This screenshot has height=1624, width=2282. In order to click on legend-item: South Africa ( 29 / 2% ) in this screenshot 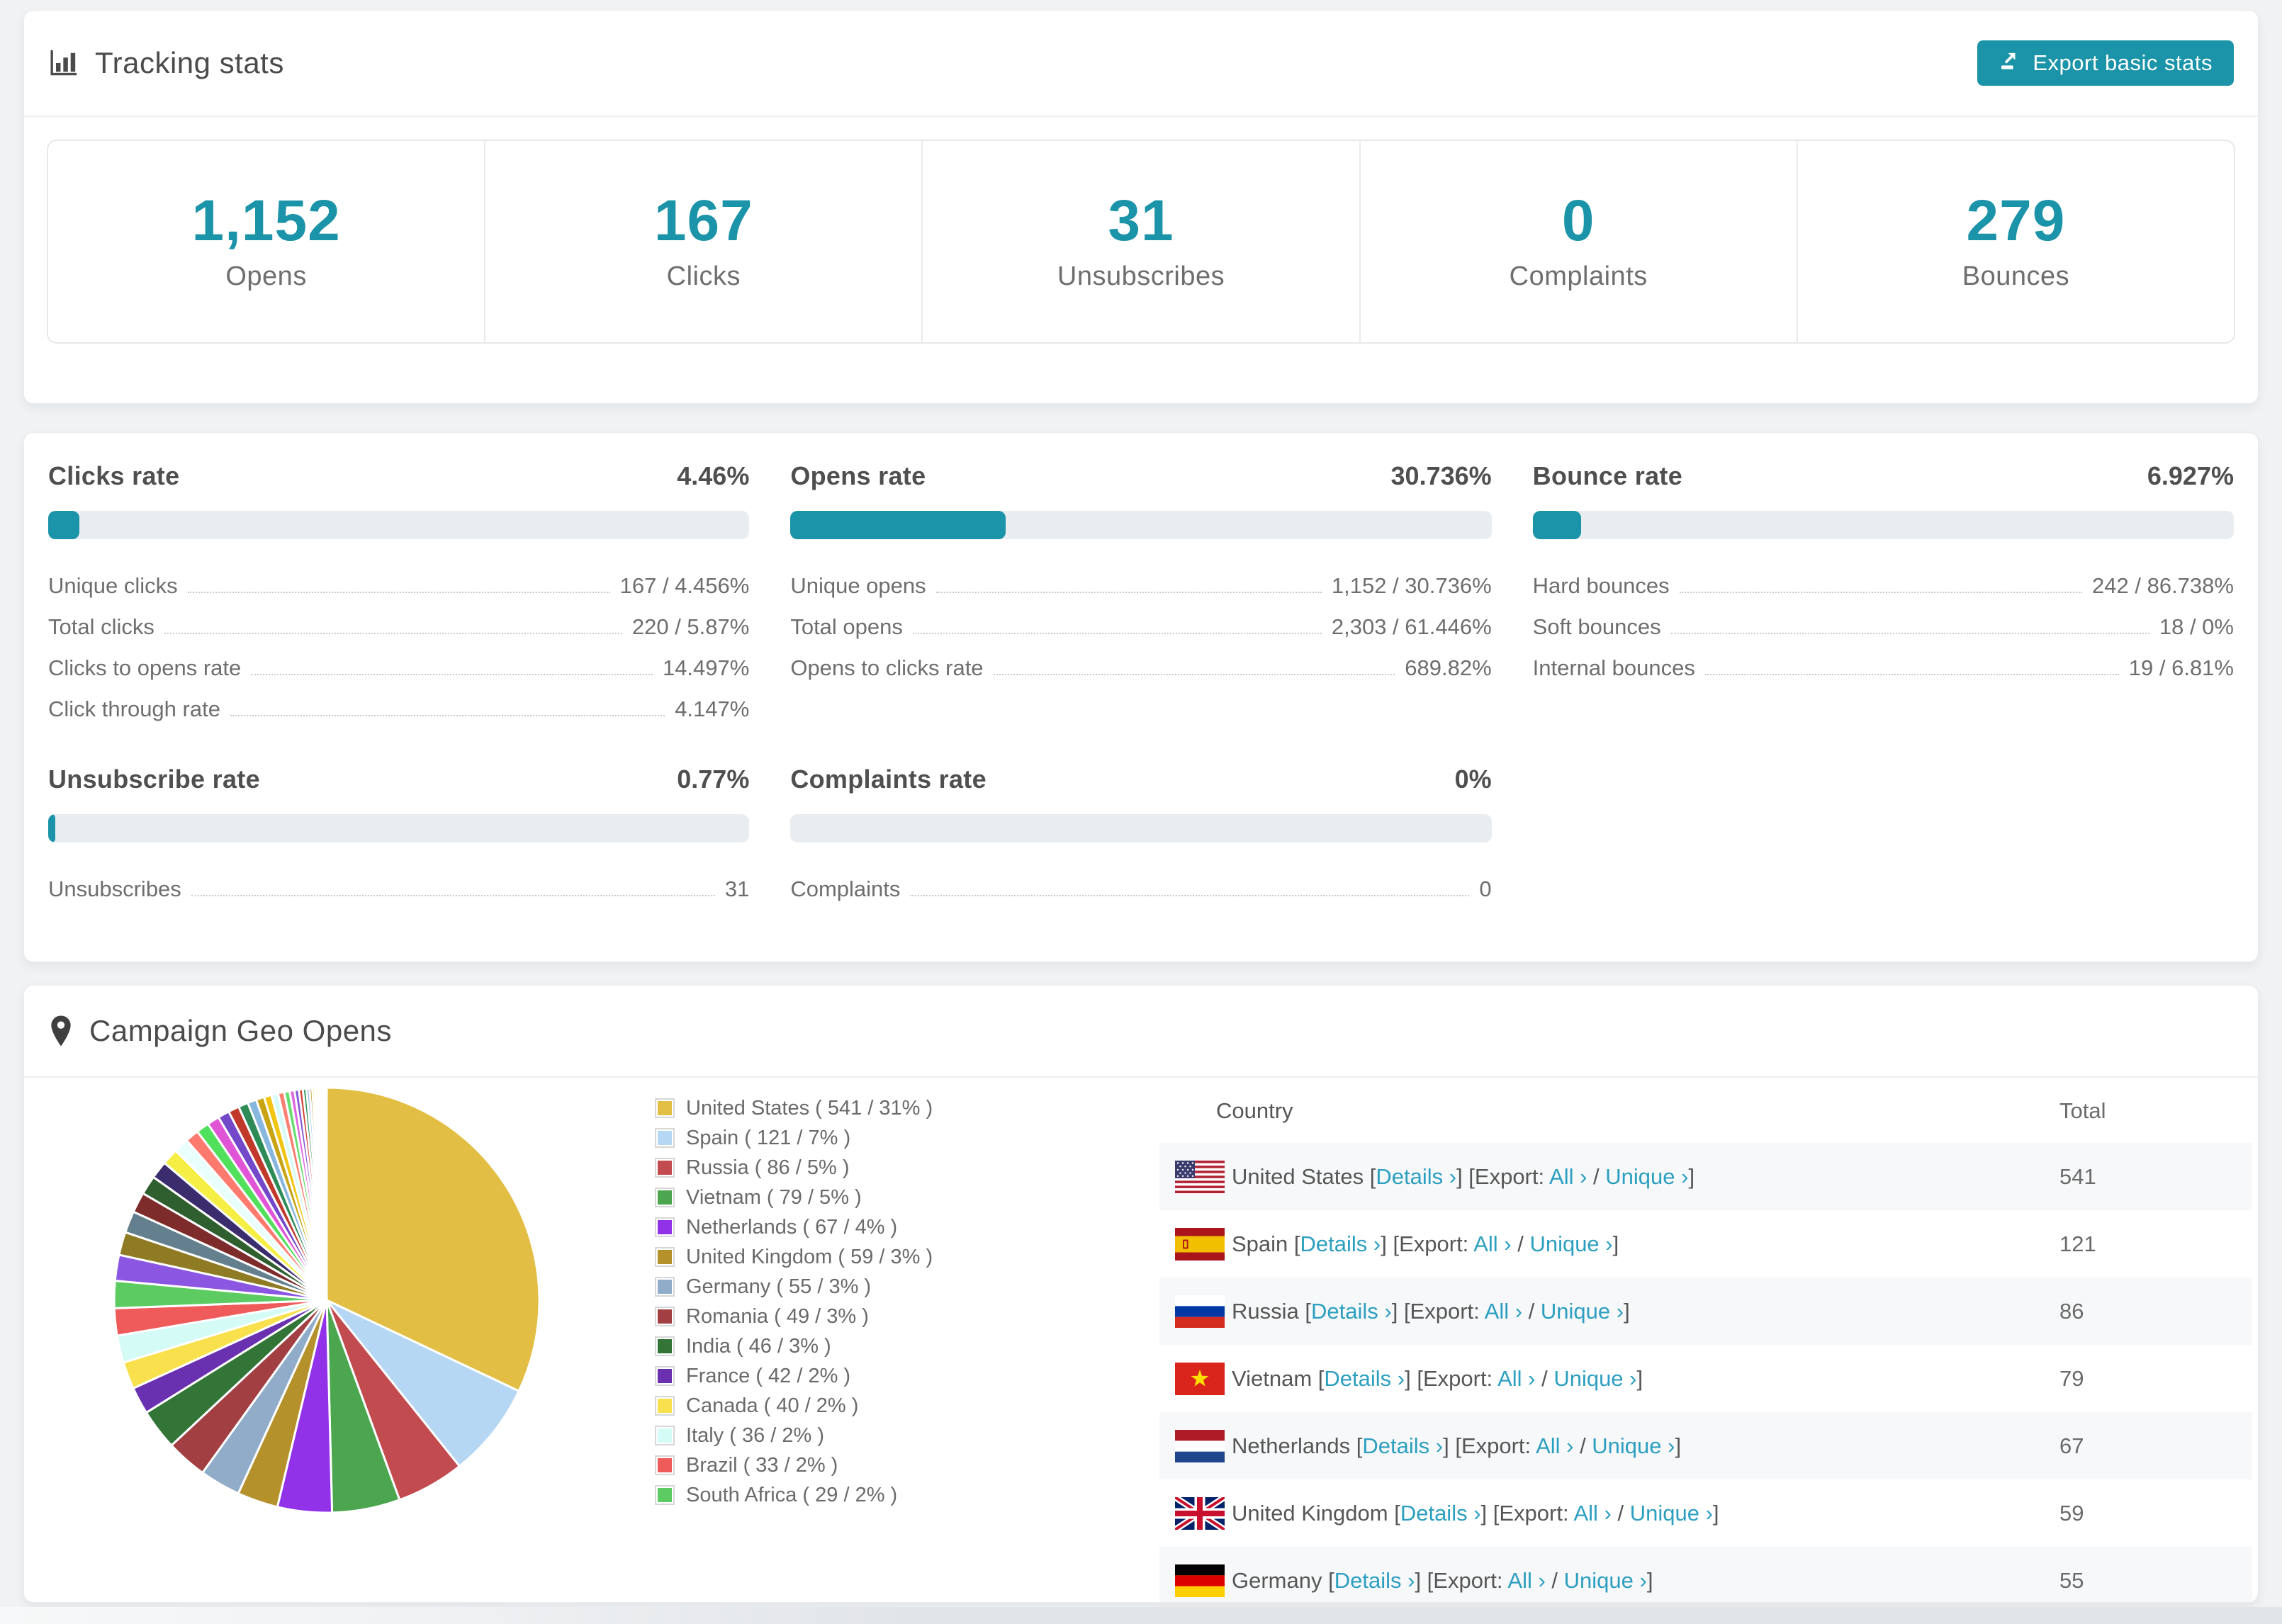, I will do `click(794, 1495)`.